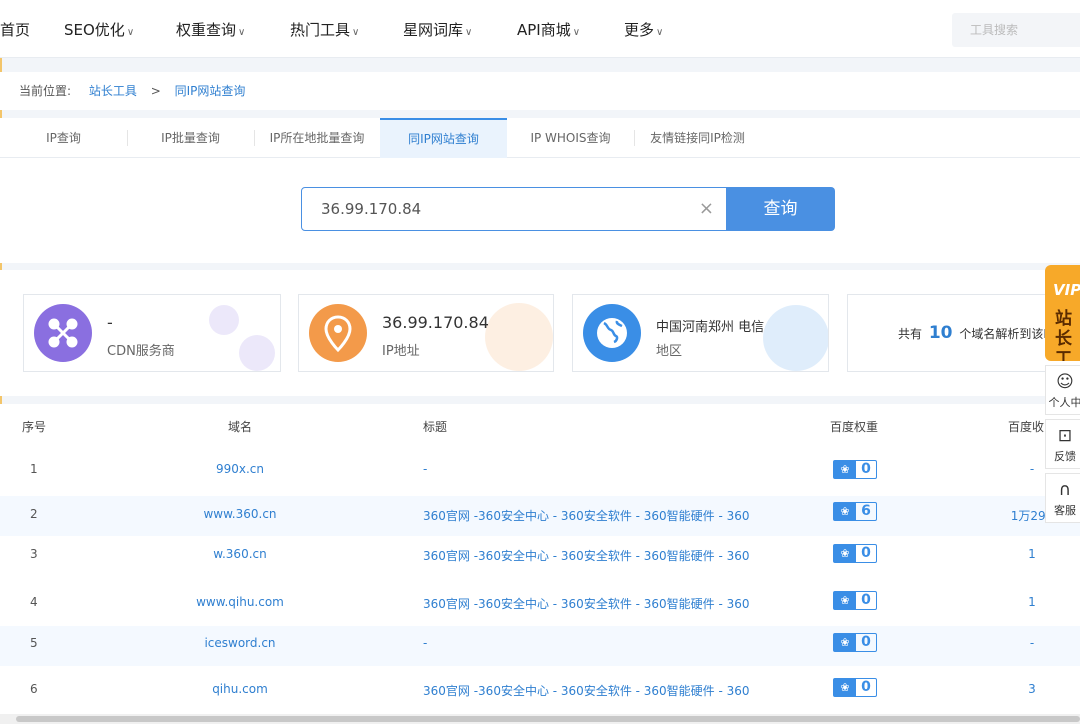 The height and width of the screenshot is (724, 1080). What do you see at coordinates (706, 209) in the screenshot?
I see `clear-icon: ×` at bounding box center [706, 209].